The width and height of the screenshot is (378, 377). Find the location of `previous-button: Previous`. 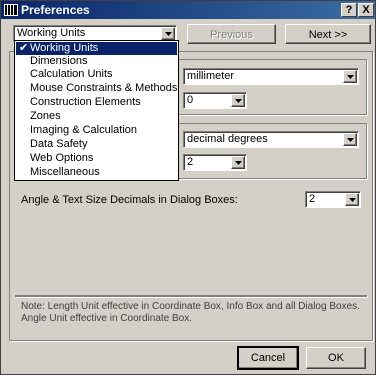

previous-button: Previous is located at coordinates (231, 34).